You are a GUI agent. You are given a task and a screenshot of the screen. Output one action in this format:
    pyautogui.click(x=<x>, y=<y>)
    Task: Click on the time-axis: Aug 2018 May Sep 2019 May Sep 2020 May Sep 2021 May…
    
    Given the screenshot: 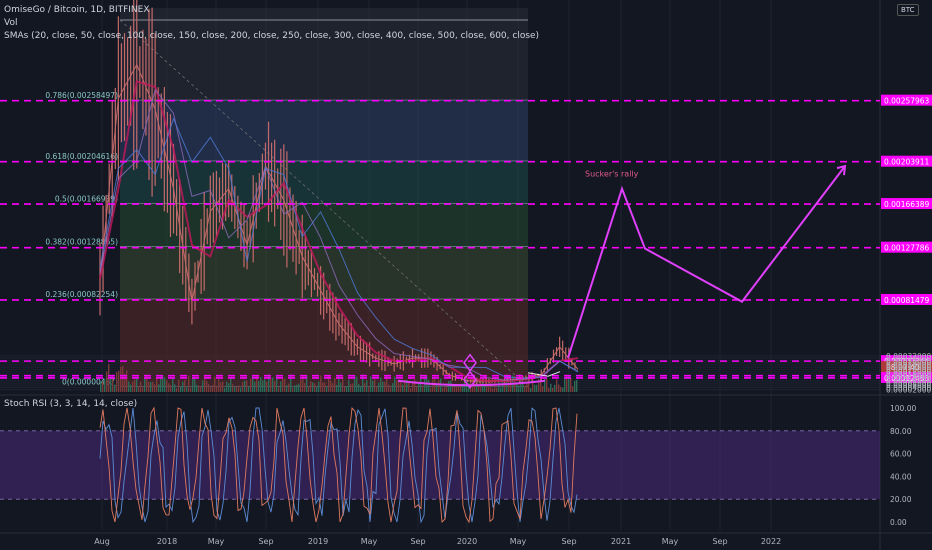 What is the action you would take?
    pyautogui.click(x=437, y=541)
    